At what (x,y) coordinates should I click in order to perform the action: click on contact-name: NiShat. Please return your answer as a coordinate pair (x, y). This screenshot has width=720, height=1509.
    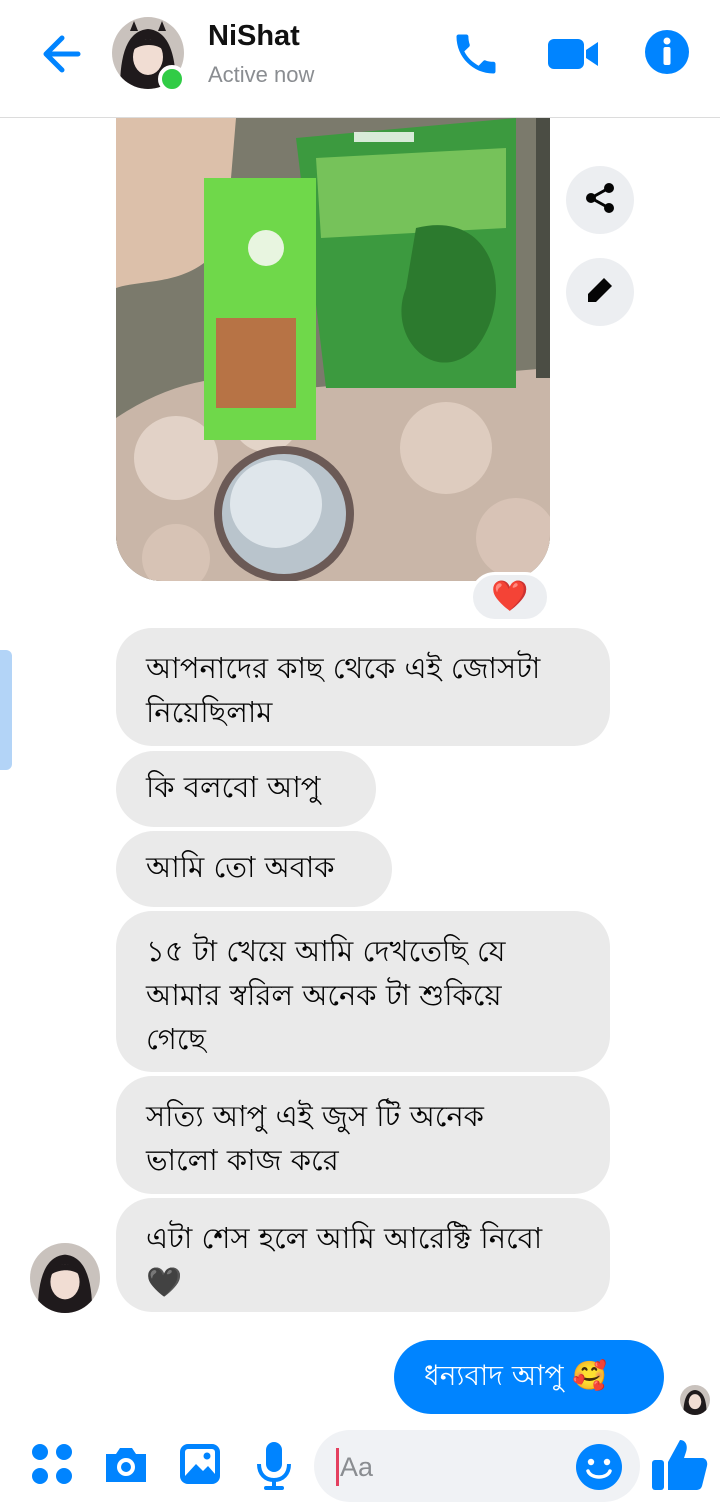
    Looking at the image, I should click on (254, 36).